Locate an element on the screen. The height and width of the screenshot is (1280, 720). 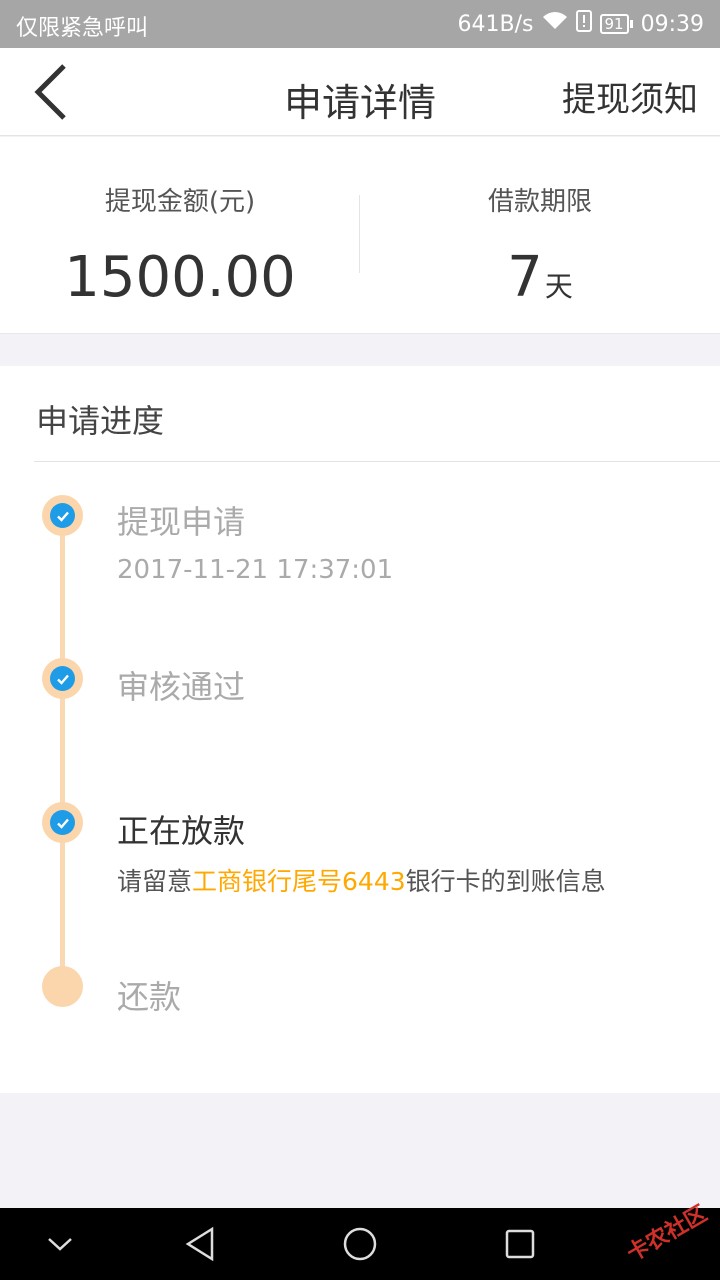
watermark-logo: 卡农社区 is located at coordinates (667, 1234).